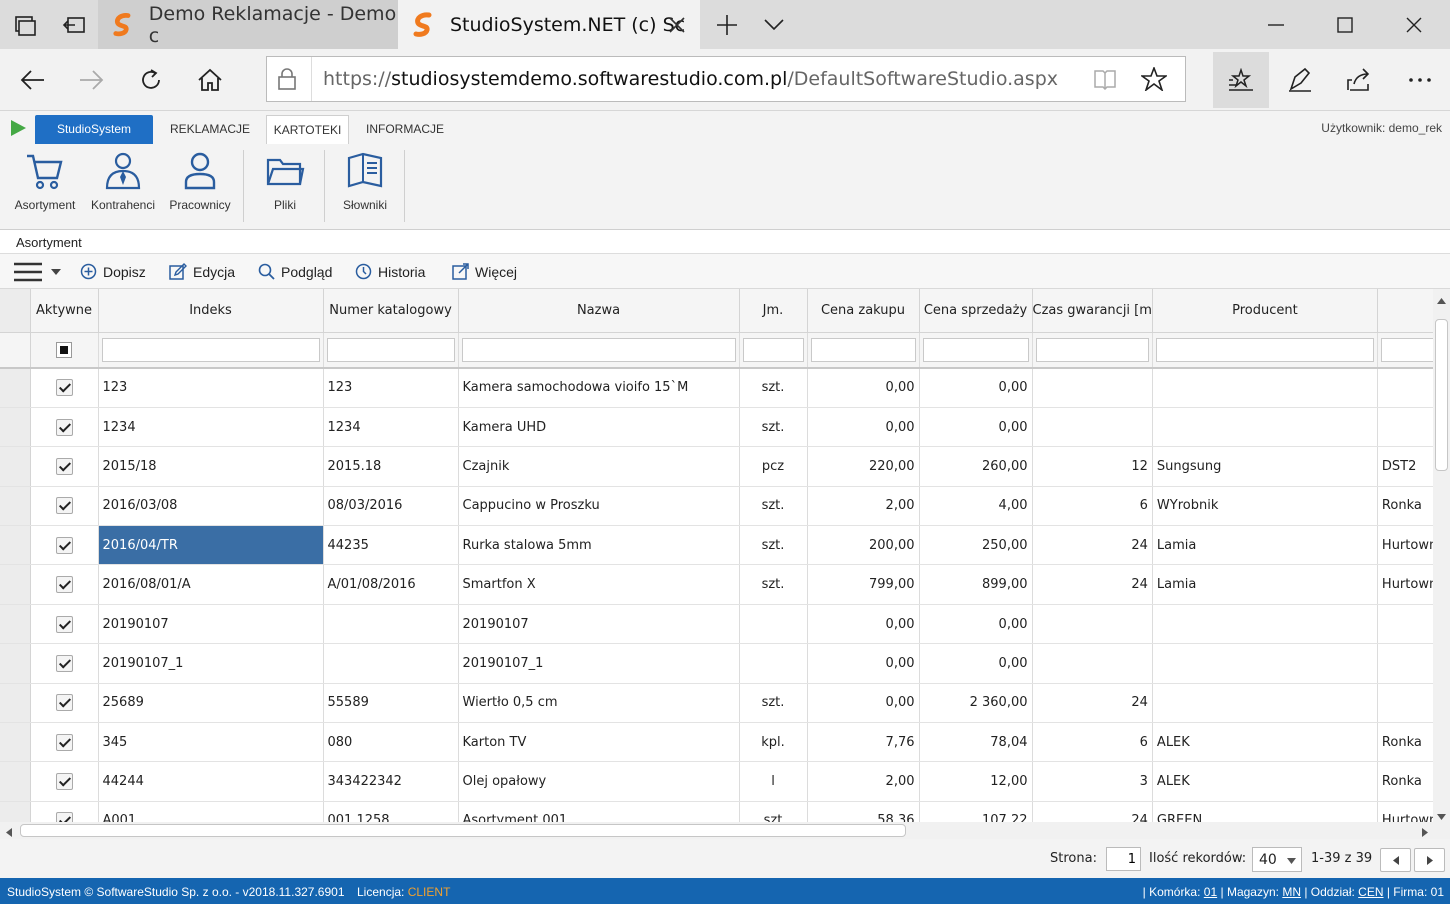  What do you see at coordinates (1441, 300) in the screenshot?
I see `scroll-up-arrow-icon` at bounding box center [1441, 300].